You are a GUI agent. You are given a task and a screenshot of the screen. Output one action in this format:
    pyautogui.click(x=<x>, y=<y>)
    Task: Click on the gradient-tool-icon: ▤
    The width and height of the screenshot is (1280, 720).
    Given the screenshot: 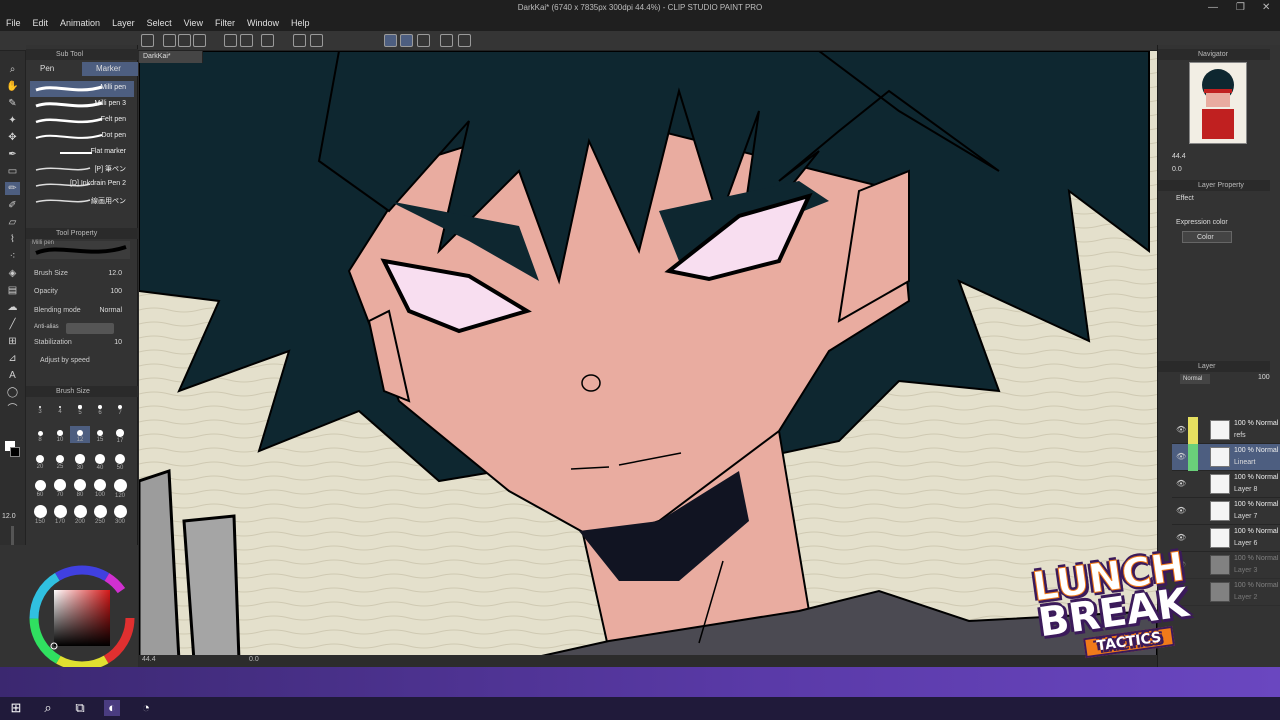 What is the action you would take?
    pyautogui.click(x=12, y=290)
    